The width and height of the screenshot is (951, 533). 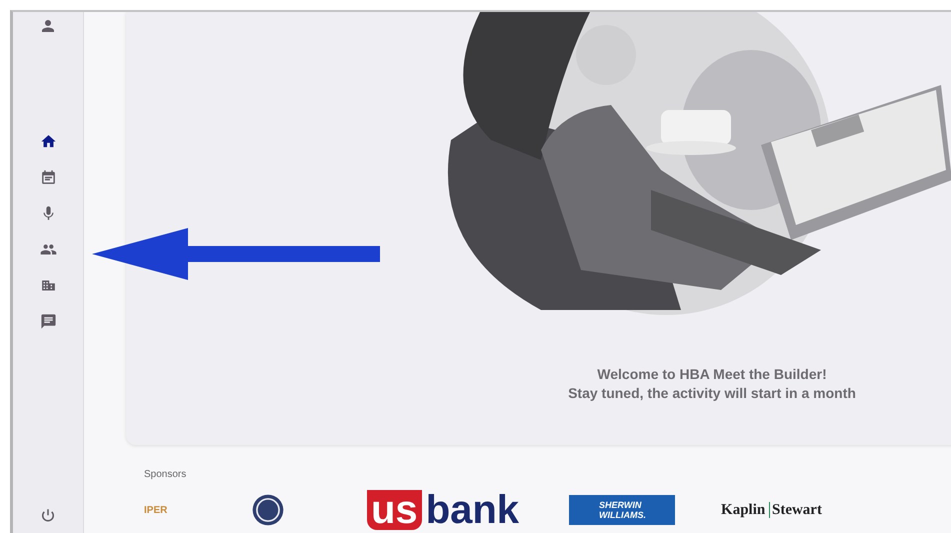 What do you see at coordinates (712, 393) in the screenshot?
I see `welcome-subtitle: Stay tuned, the activity will start in a month` at bounding box center [712, 393].